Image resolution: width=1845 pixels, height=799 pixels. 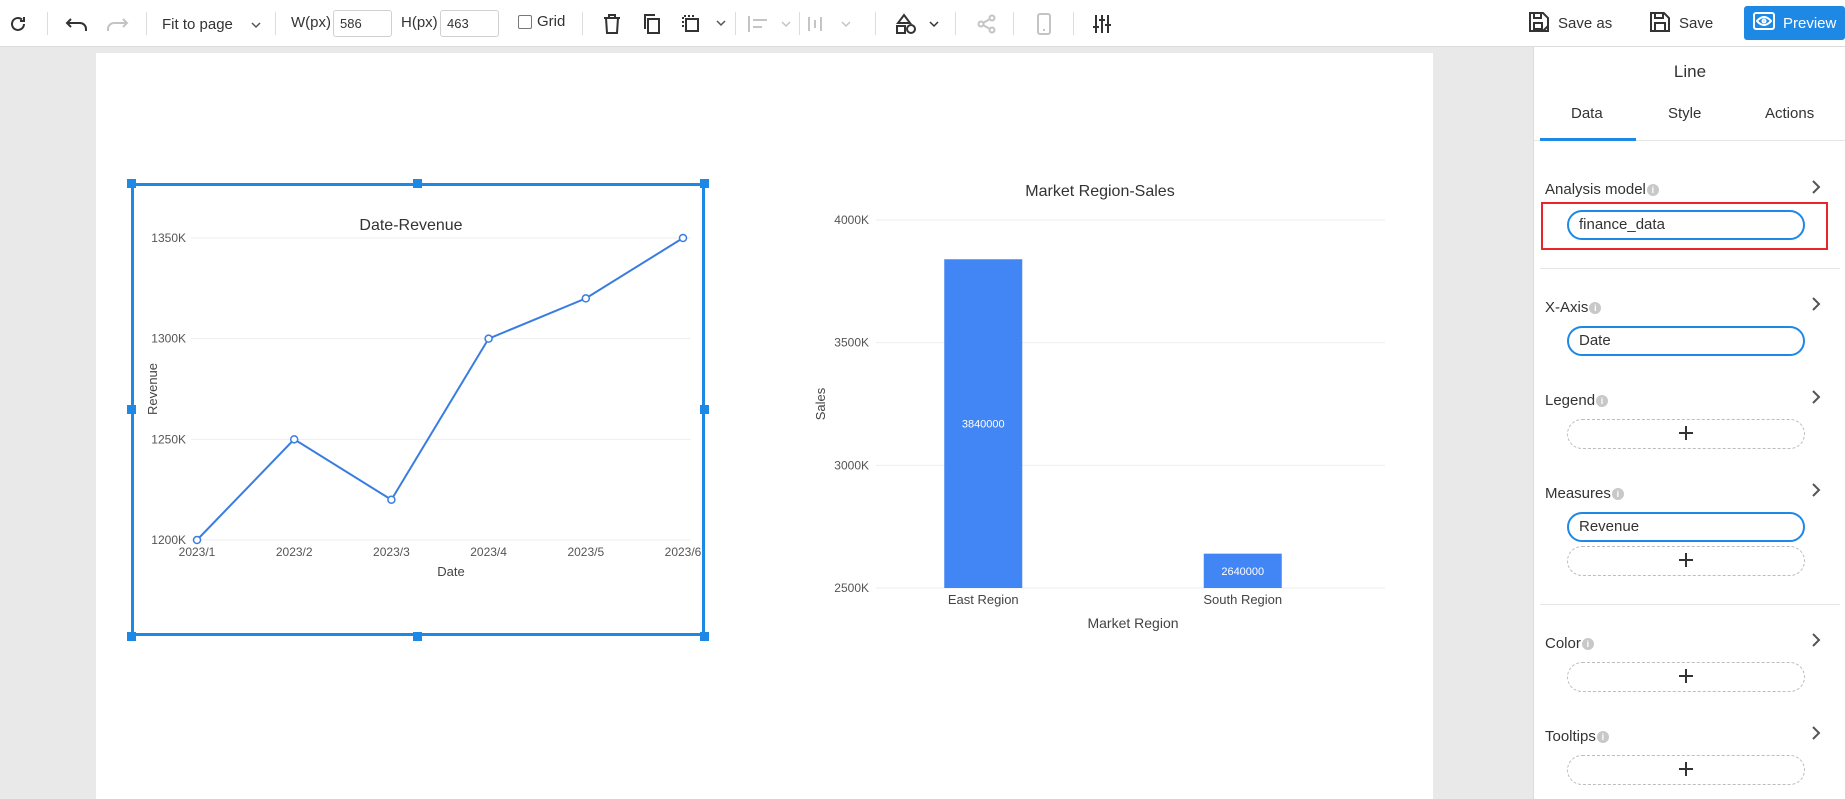 I want to click on delete-icon, so click(x=612, y=23).